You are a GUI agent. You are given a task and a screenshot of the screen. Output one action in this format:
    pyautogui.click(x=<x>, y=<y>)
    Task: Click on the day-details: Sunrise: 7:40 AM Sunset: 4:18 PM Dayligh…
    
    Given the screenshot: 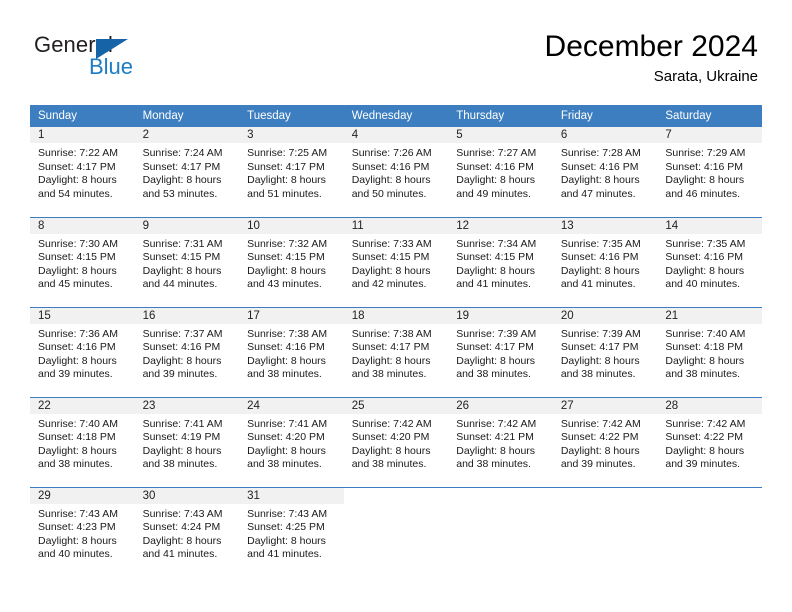 What is the action you would take?
    pyautogui.click(x=82, y=443)
    